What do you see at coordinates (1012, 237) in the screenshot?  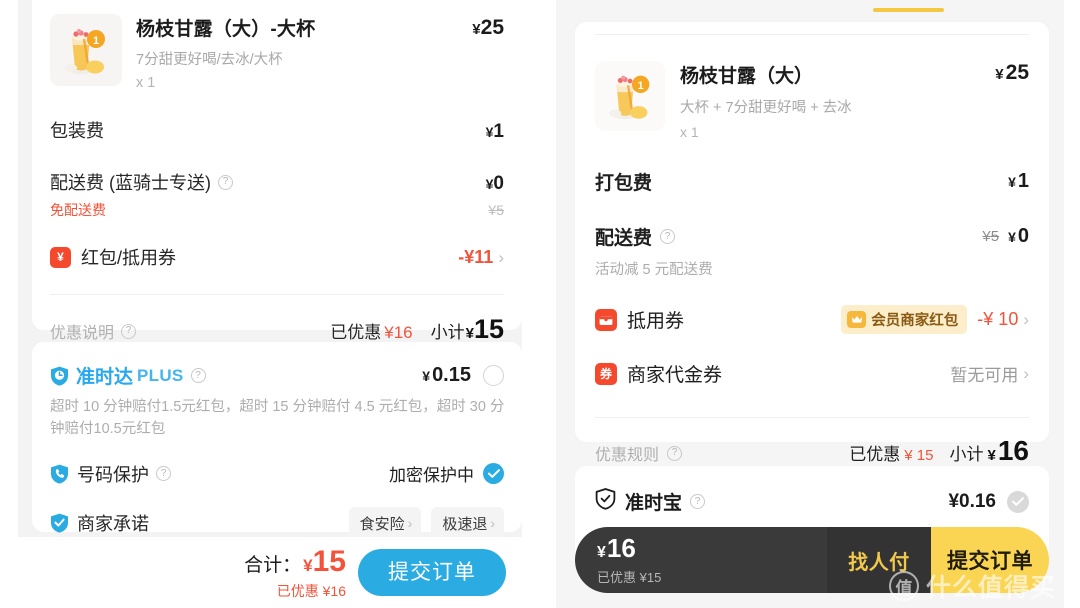 I see `right-delivery-fee-symbol: ¥` at bounding box center [1012, 237].